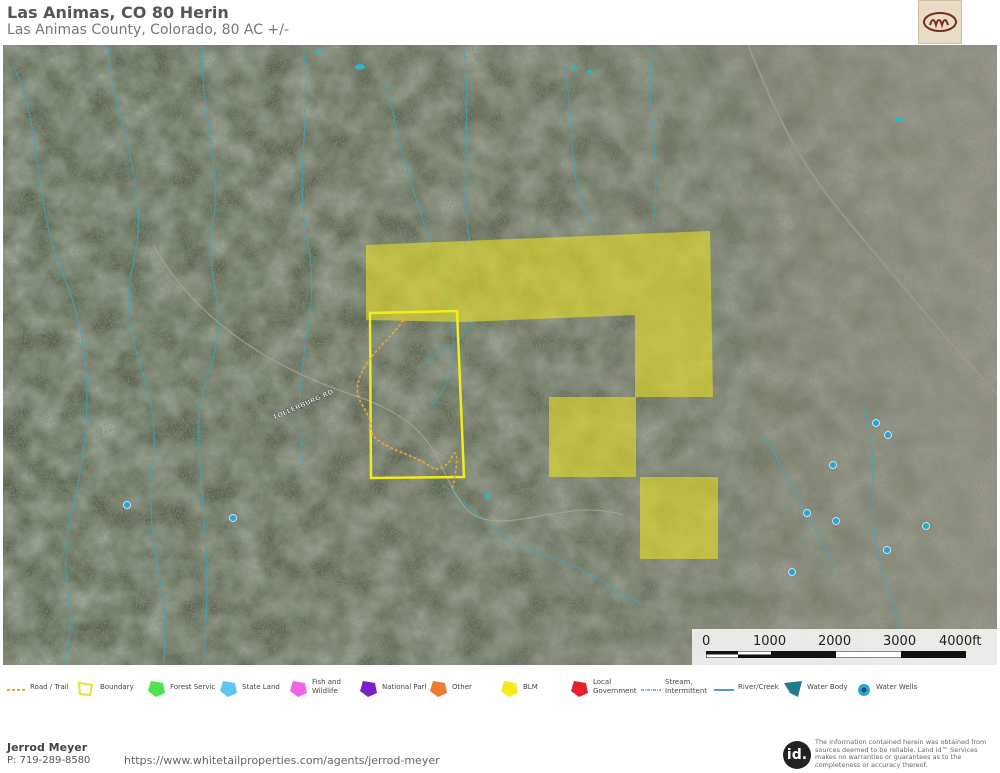 The image size is (1000, 773). Describe the element at coordinates (321, 687) in the screenshot. I see `legend-item-fish-wildlife: Fish and Wildlife` at that location.